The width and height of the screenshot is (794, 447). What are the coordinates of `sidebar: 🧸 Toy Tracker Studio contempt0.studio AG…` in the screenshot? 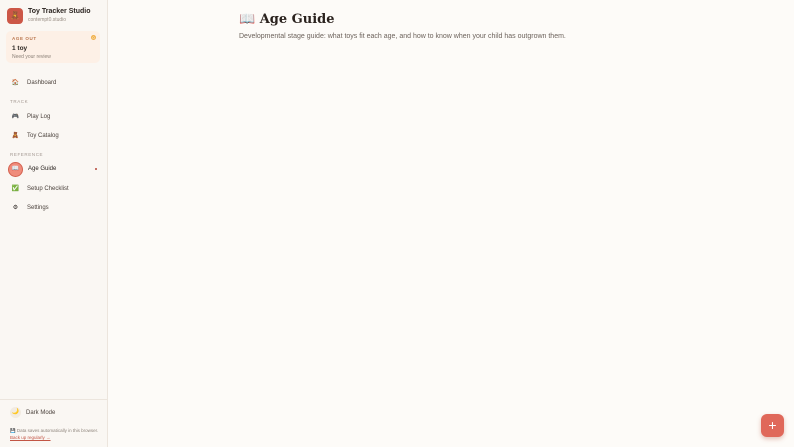 It's located at (54, 223).